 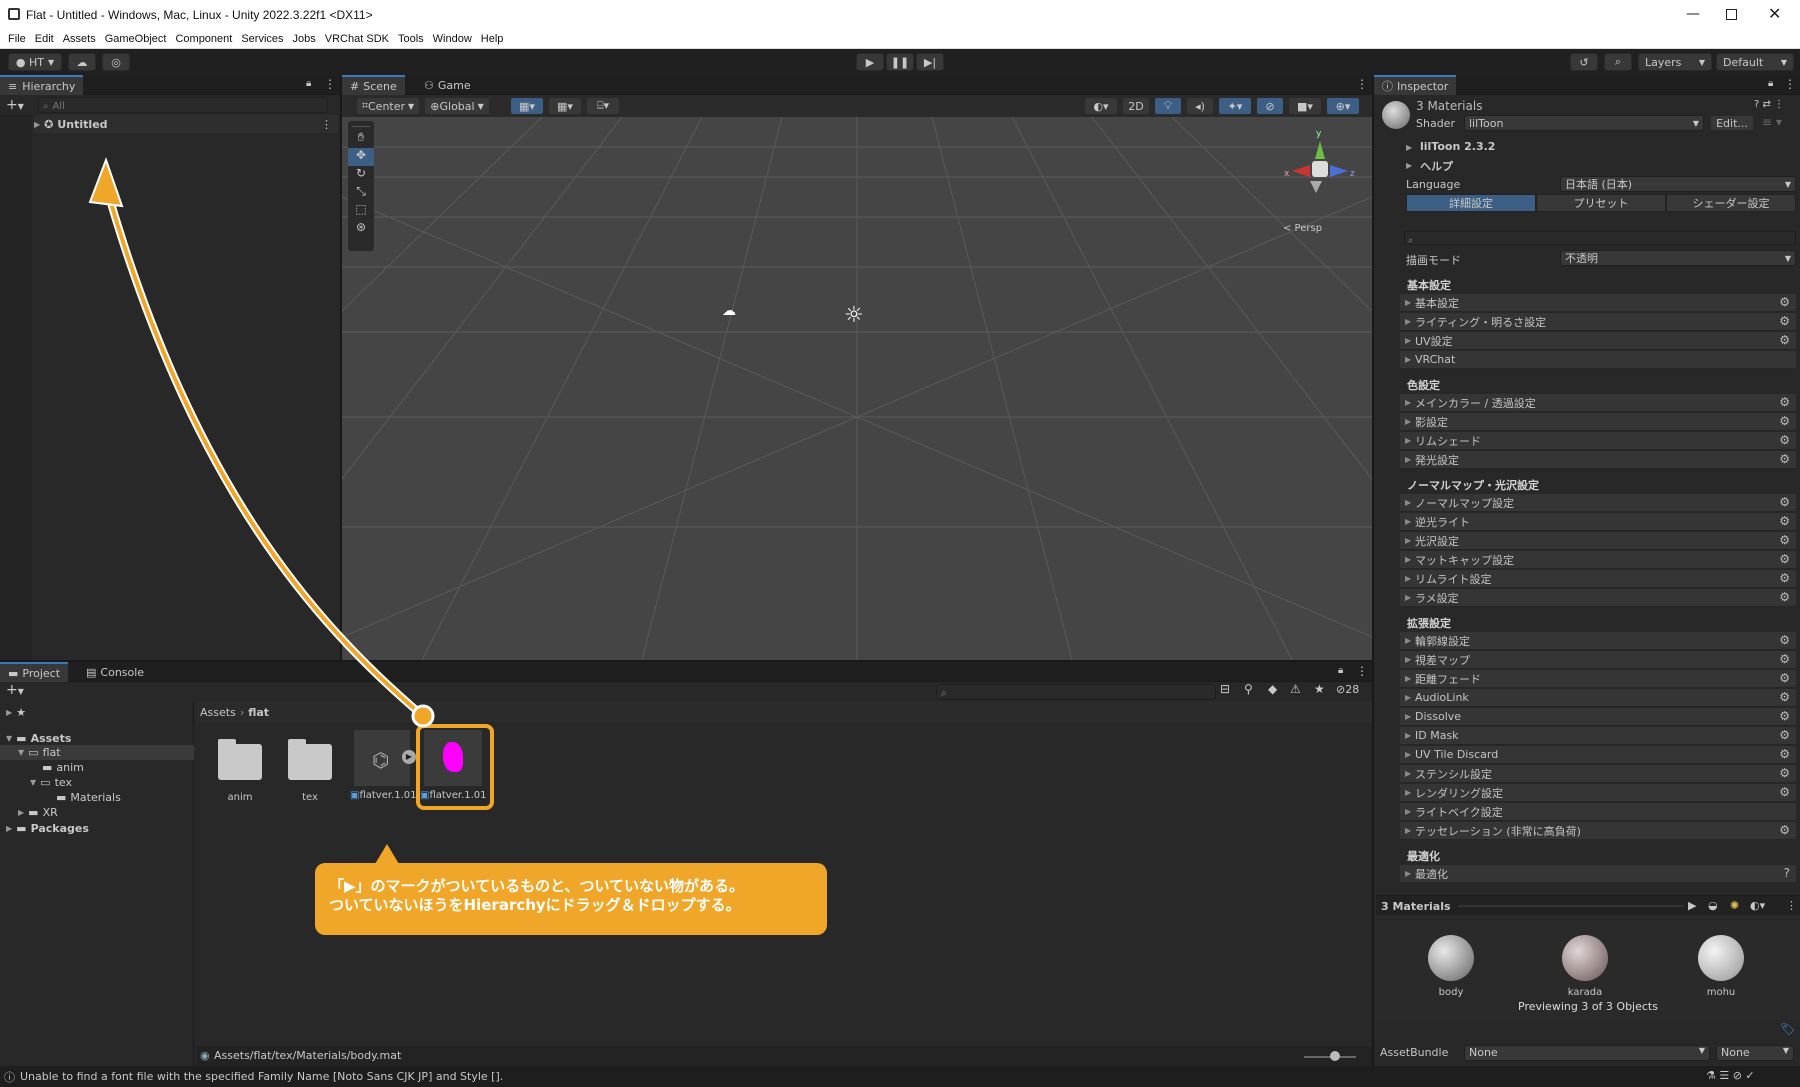 What do you see at coordinates (1584, 123) in the screenshot?
I see `shader-dropdown: lilToon ▼` at bounding box center [1584, 123].